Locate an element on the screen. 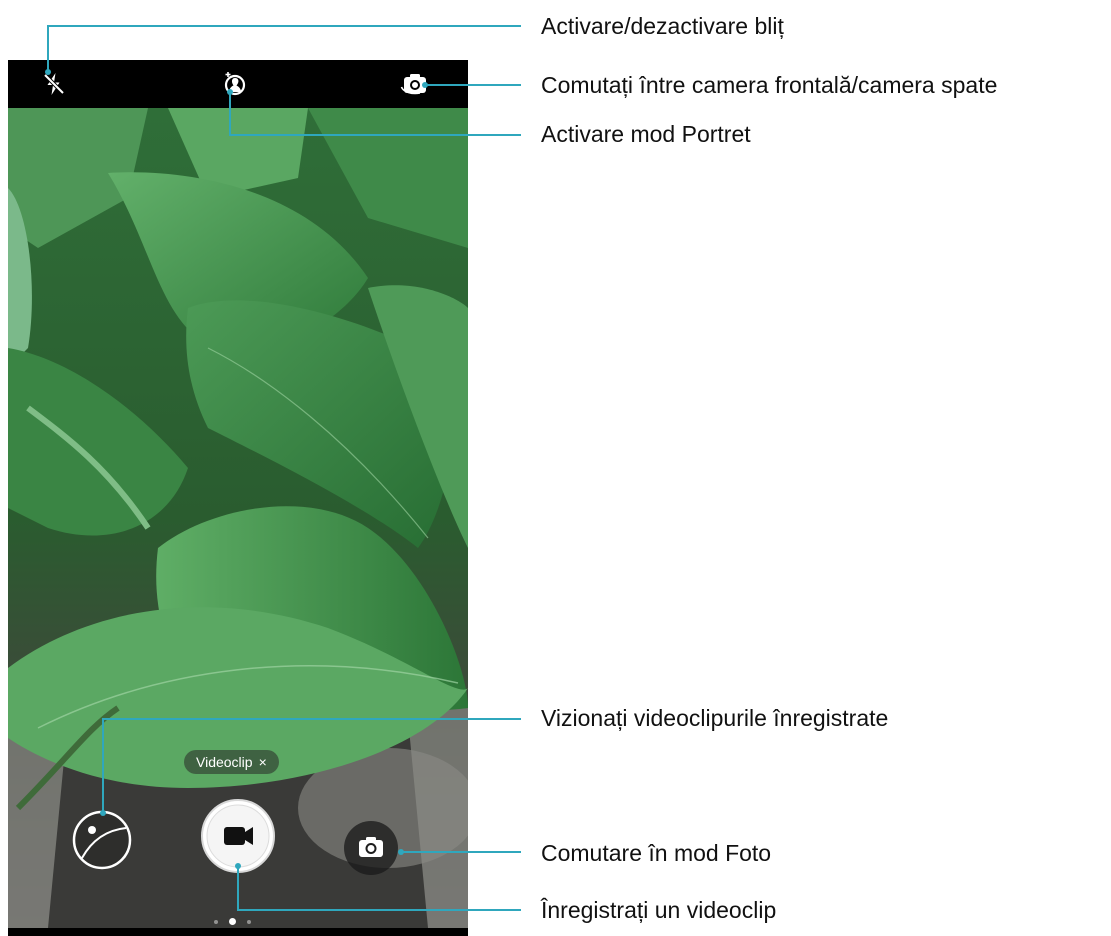 The image size is (1111, 936). mode-chip-label: Videoclip is located at coordinates (224, 762).